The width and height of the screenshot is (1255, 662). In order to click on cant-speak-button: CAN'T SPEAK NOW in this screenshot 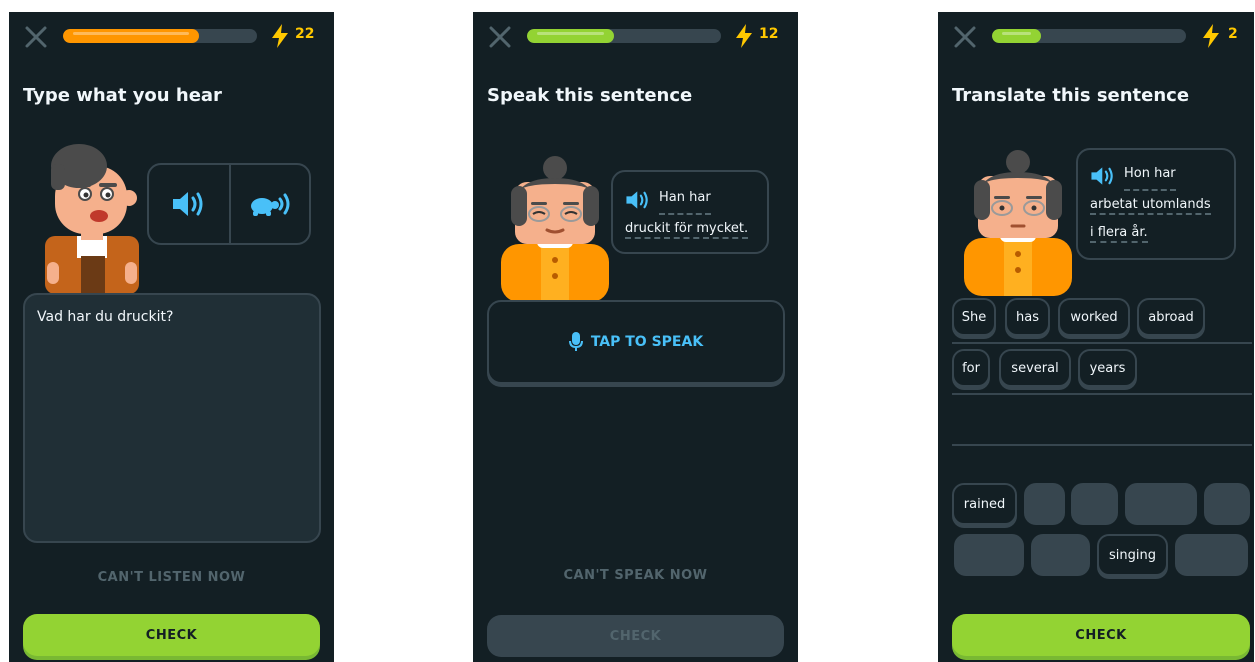, I will do `click(635, 575)`.